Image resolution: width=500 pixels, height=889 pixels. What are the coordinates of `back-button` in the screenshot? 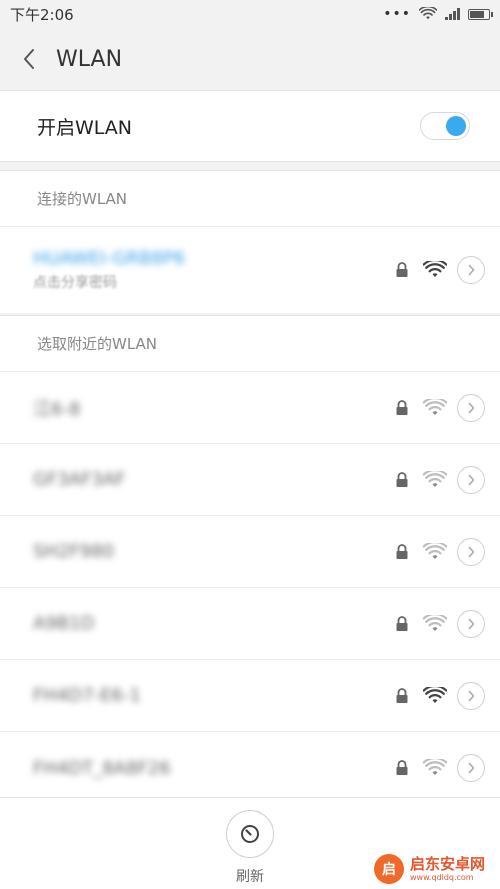 It's located at (29, 59).